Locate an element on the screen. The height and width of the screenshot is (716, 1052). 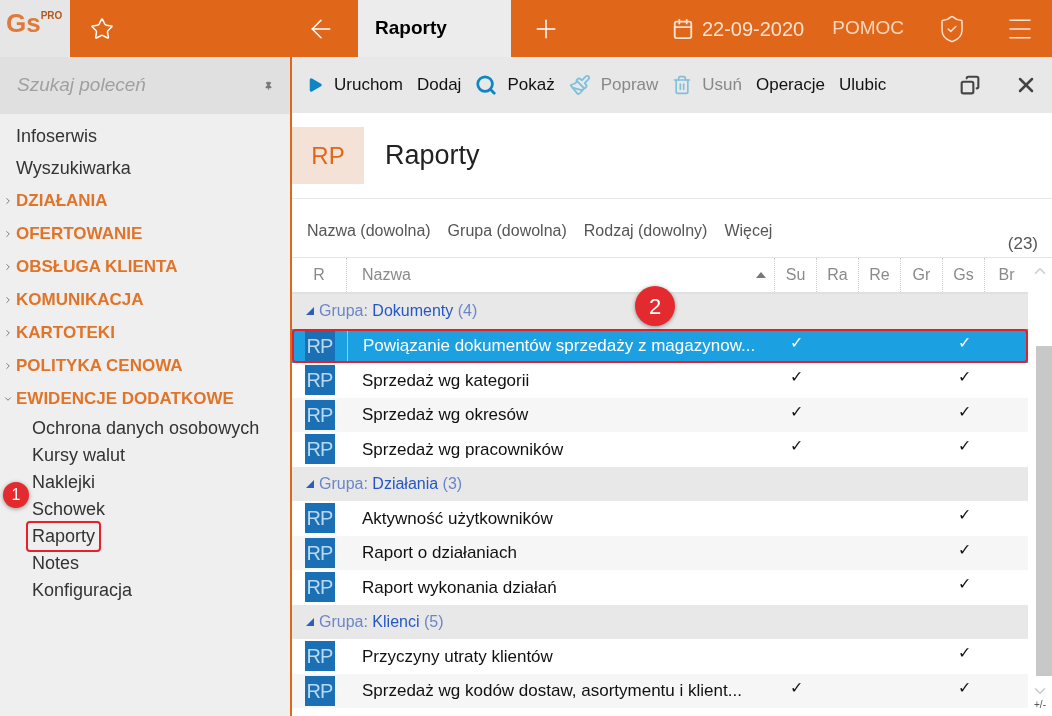
search-icon is located at coordinates (486, 85).